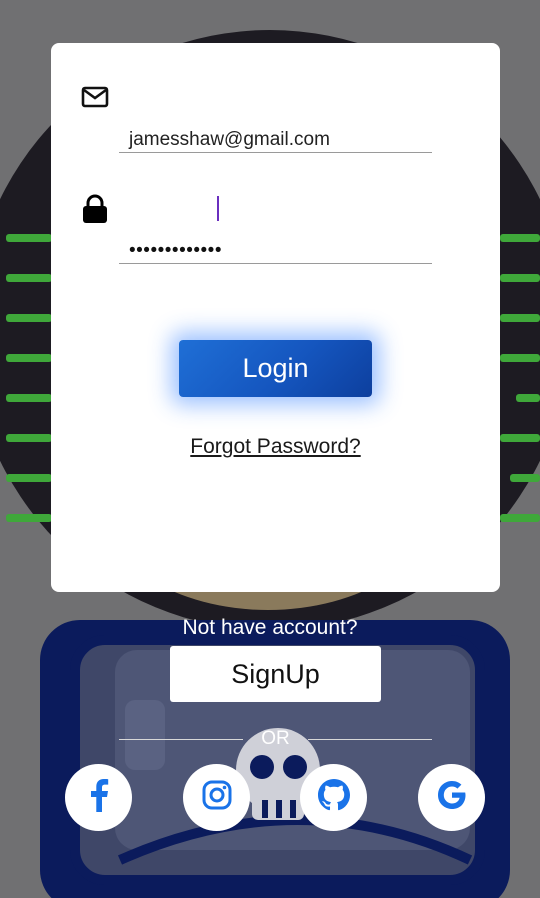 The image size is (540, 898). What do you see at coordinates (275, 447) in the screenshot?
I see `forgot-password-link: Forgot Password?` at bounding box center [275, 447].